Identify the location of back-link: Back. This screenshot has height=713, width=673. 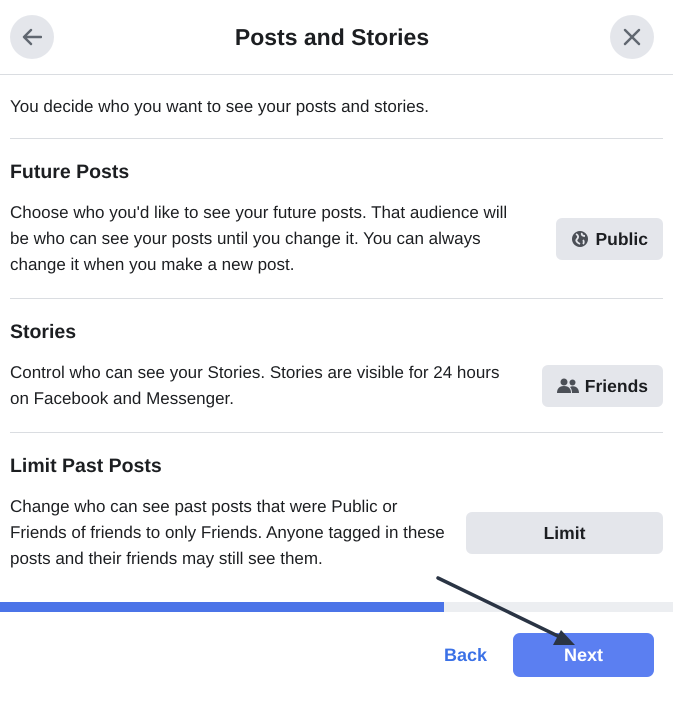
(465, 655).